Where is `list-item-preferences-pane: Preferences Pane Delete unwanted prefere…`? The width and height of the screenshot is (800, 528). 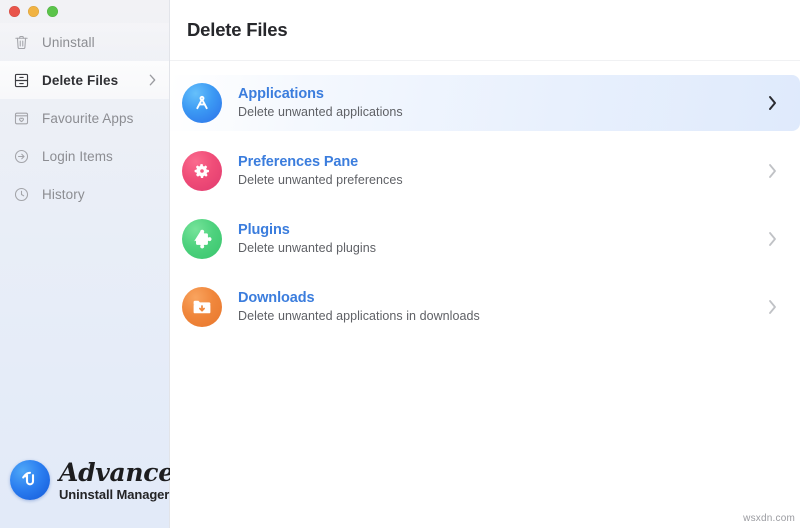
list-item-preferences-pane: Preferences Pane Delete unwanted prefere… is located at coordinates (485, 171).